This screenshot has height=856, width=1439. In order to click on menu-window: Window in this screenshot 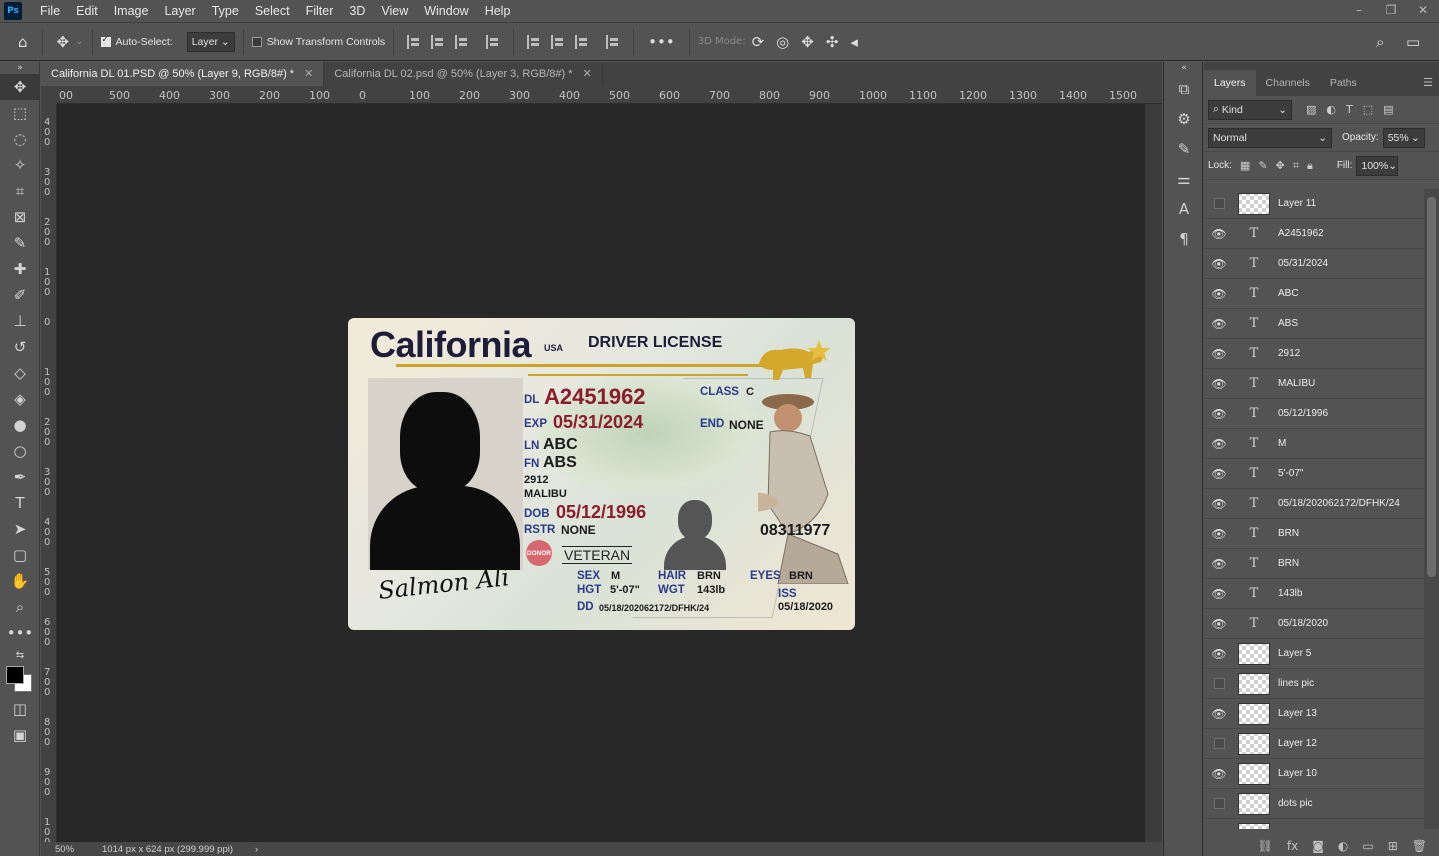, I will do `click(446, 11)`.